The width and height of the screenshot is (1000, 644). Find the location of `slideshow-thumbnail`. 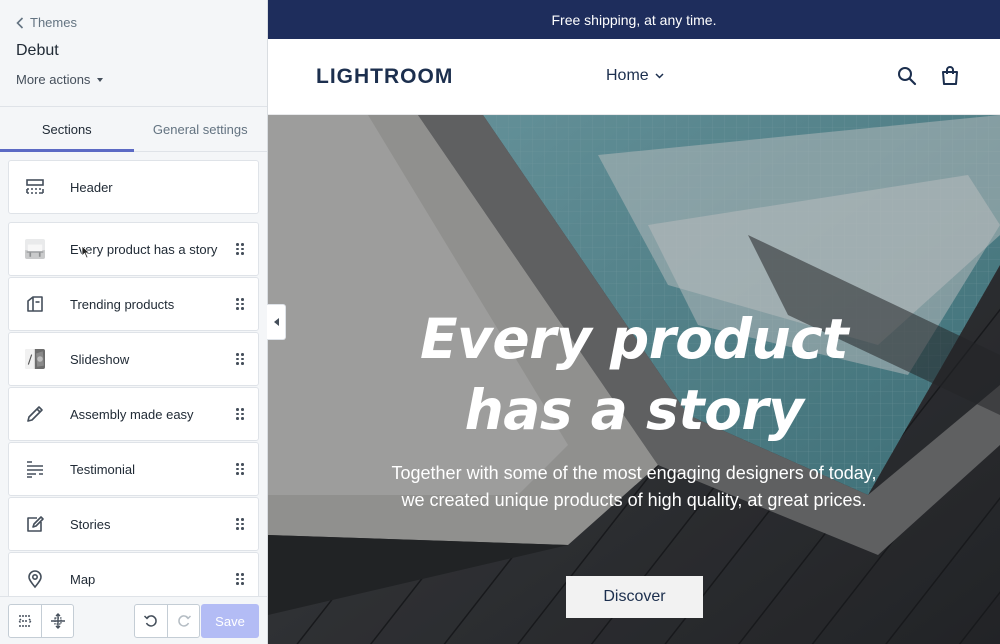

slideshow-thumbnail is located at coordinates (35, 359).